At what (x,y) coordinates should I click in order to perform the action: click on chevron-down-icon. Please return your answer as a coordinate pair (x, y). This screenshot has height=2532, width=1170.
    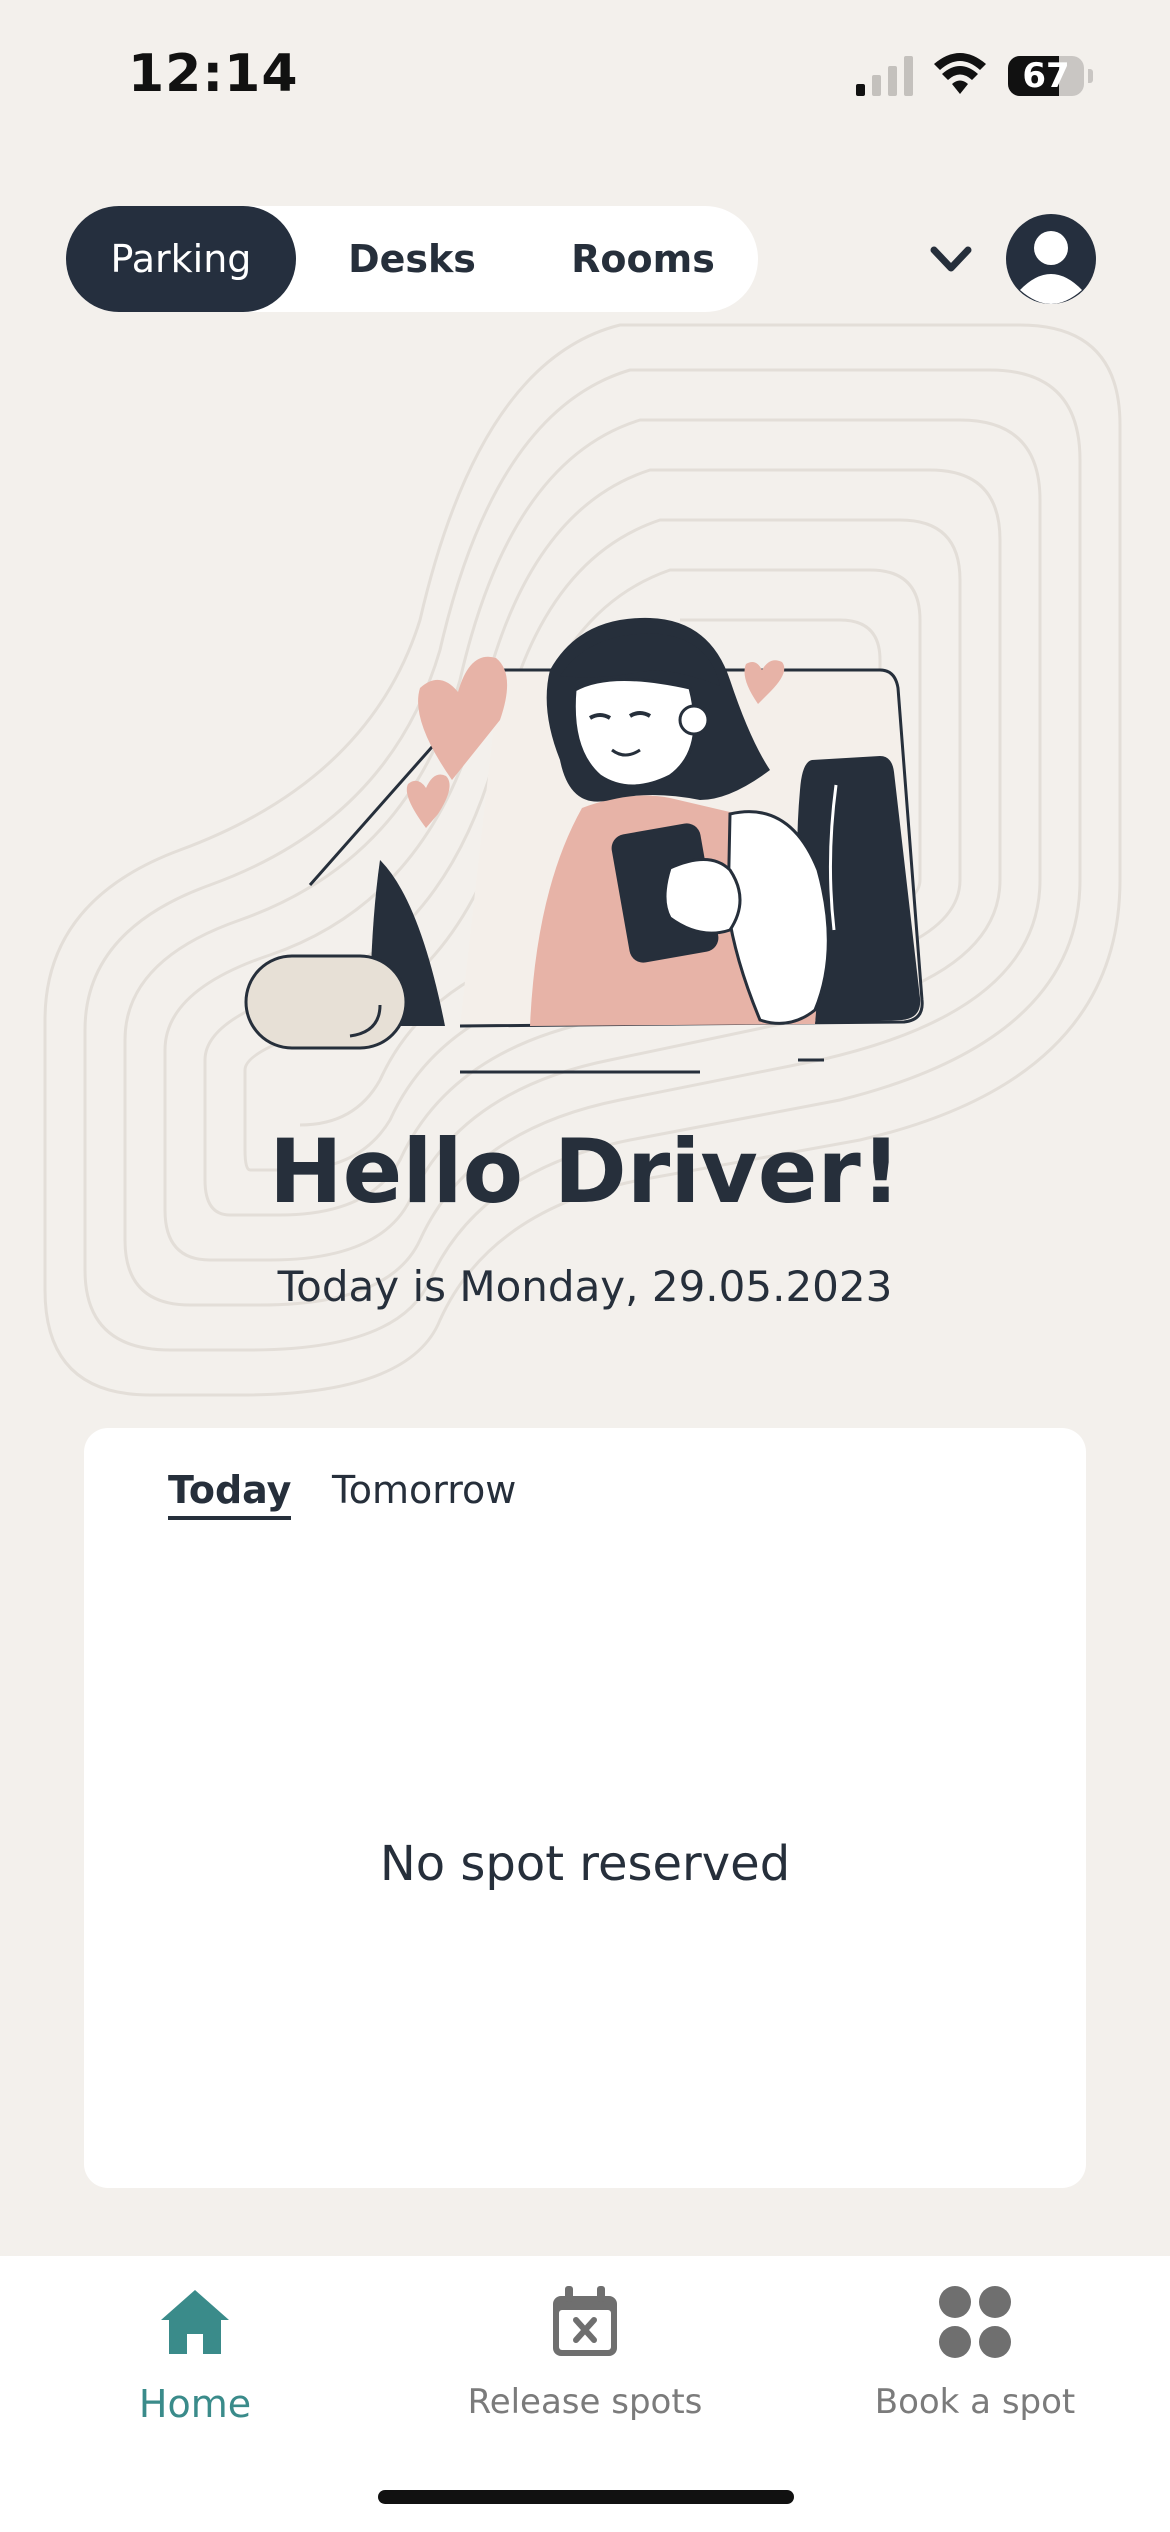
    Looking at the image, I should click on (951, 260).